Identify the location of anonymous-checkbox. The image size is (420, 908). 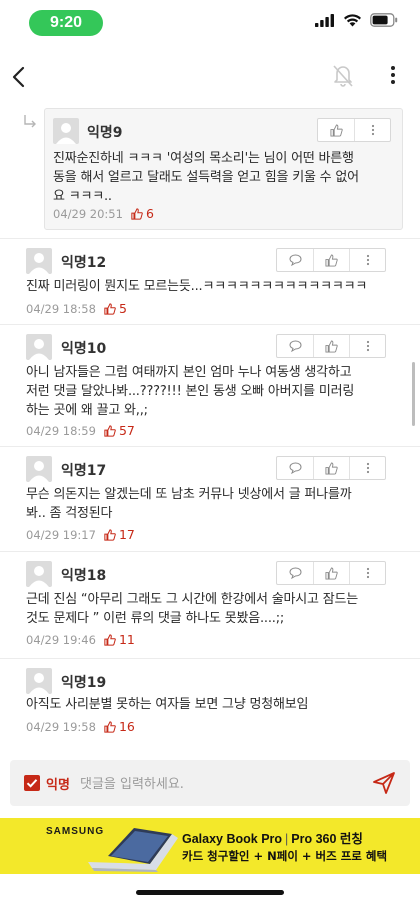
(32, 783).